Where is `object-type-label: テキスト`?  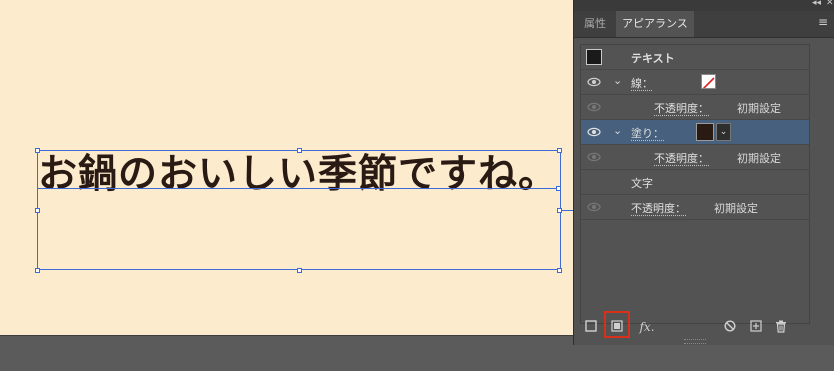 object-type-label: テキスト is located at coordinates (653, 58).